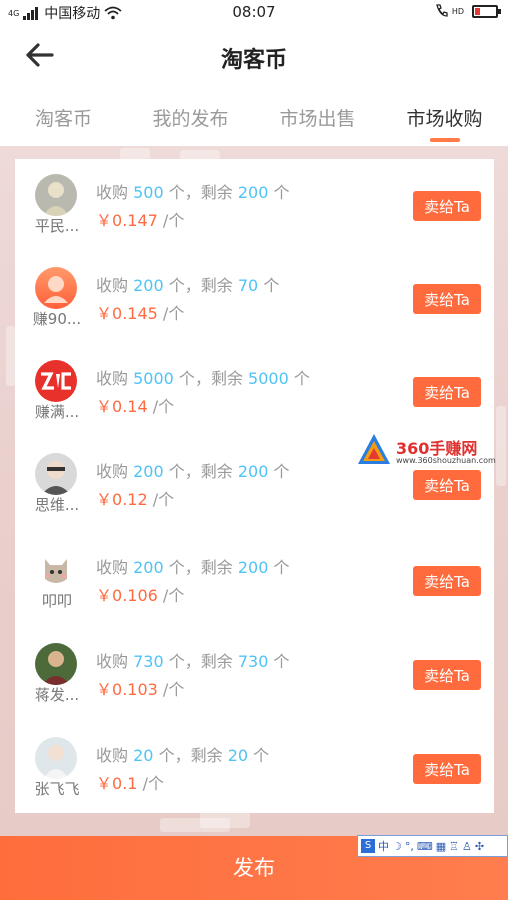 The image size is (508, 900). I want to click on ime-toolbar: S 中 ☽ °, ⌨ ▦ ♖ ♙ ✣, so click(432, 846).